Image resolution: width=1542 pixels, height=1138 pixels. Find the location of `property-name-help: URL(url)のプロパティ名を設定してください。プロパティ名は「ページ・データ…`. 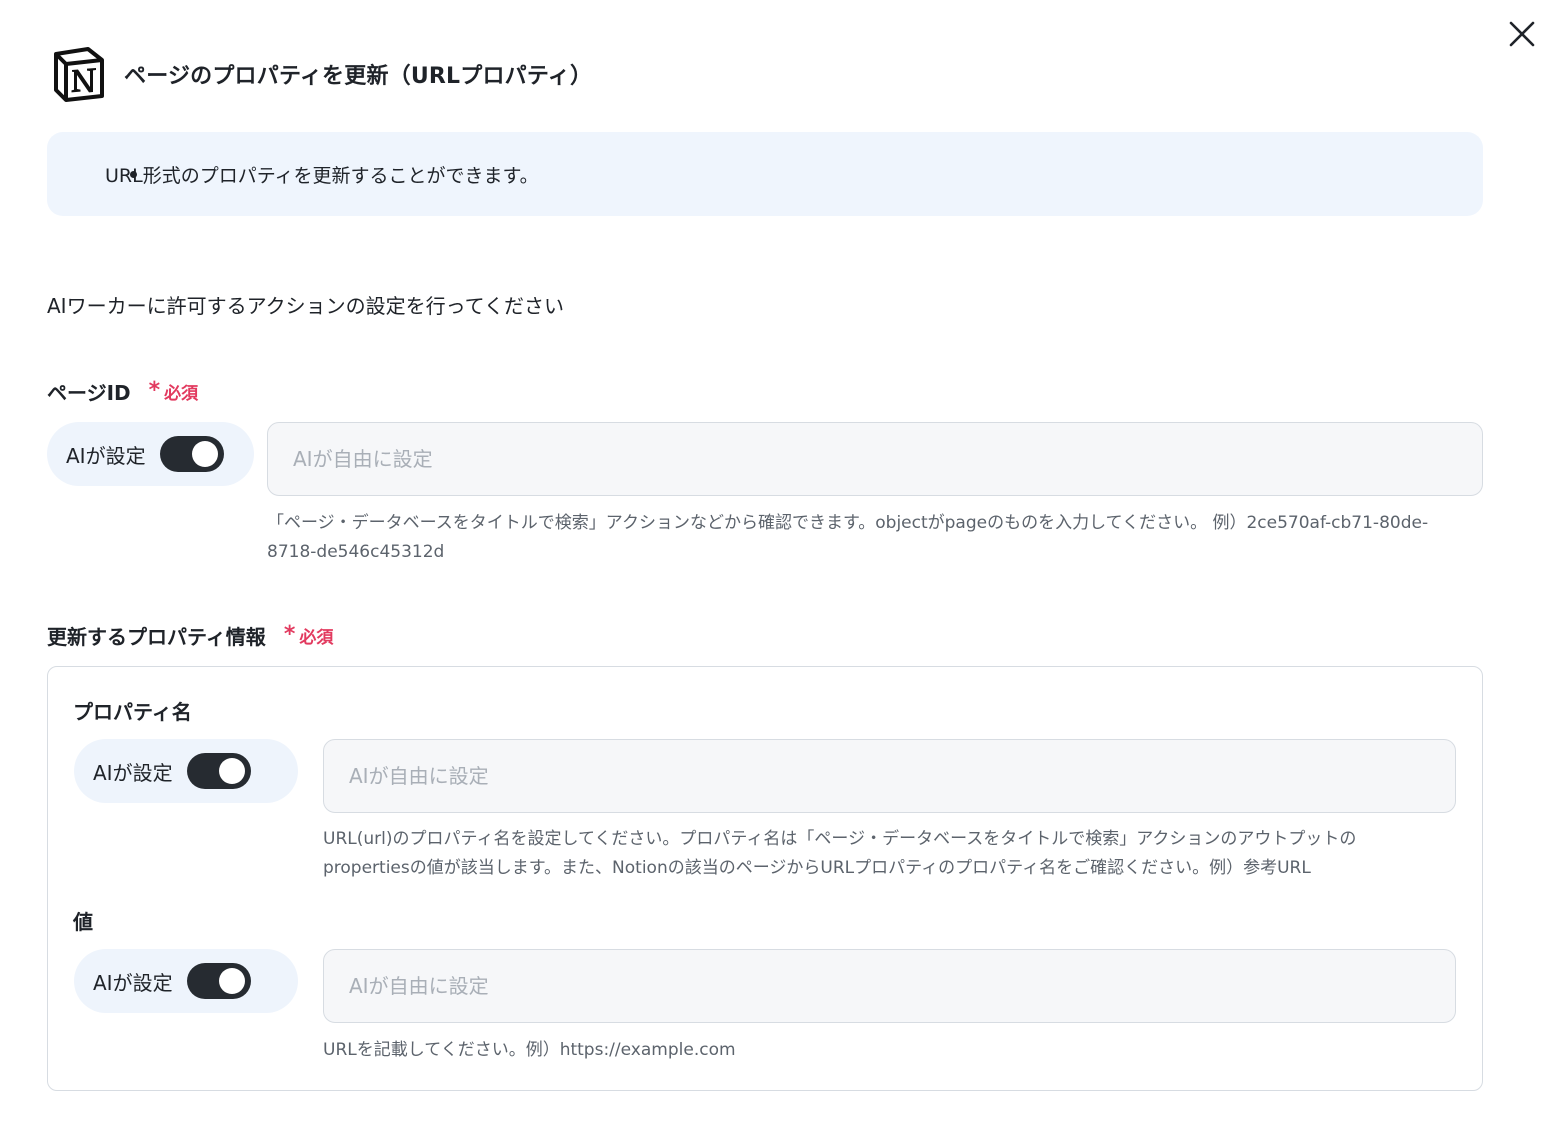

property-name-help: URL(url)のプロパティ名を設定してください。プロパティ名は「ページ・データ… is located at coordinates (840, 853).